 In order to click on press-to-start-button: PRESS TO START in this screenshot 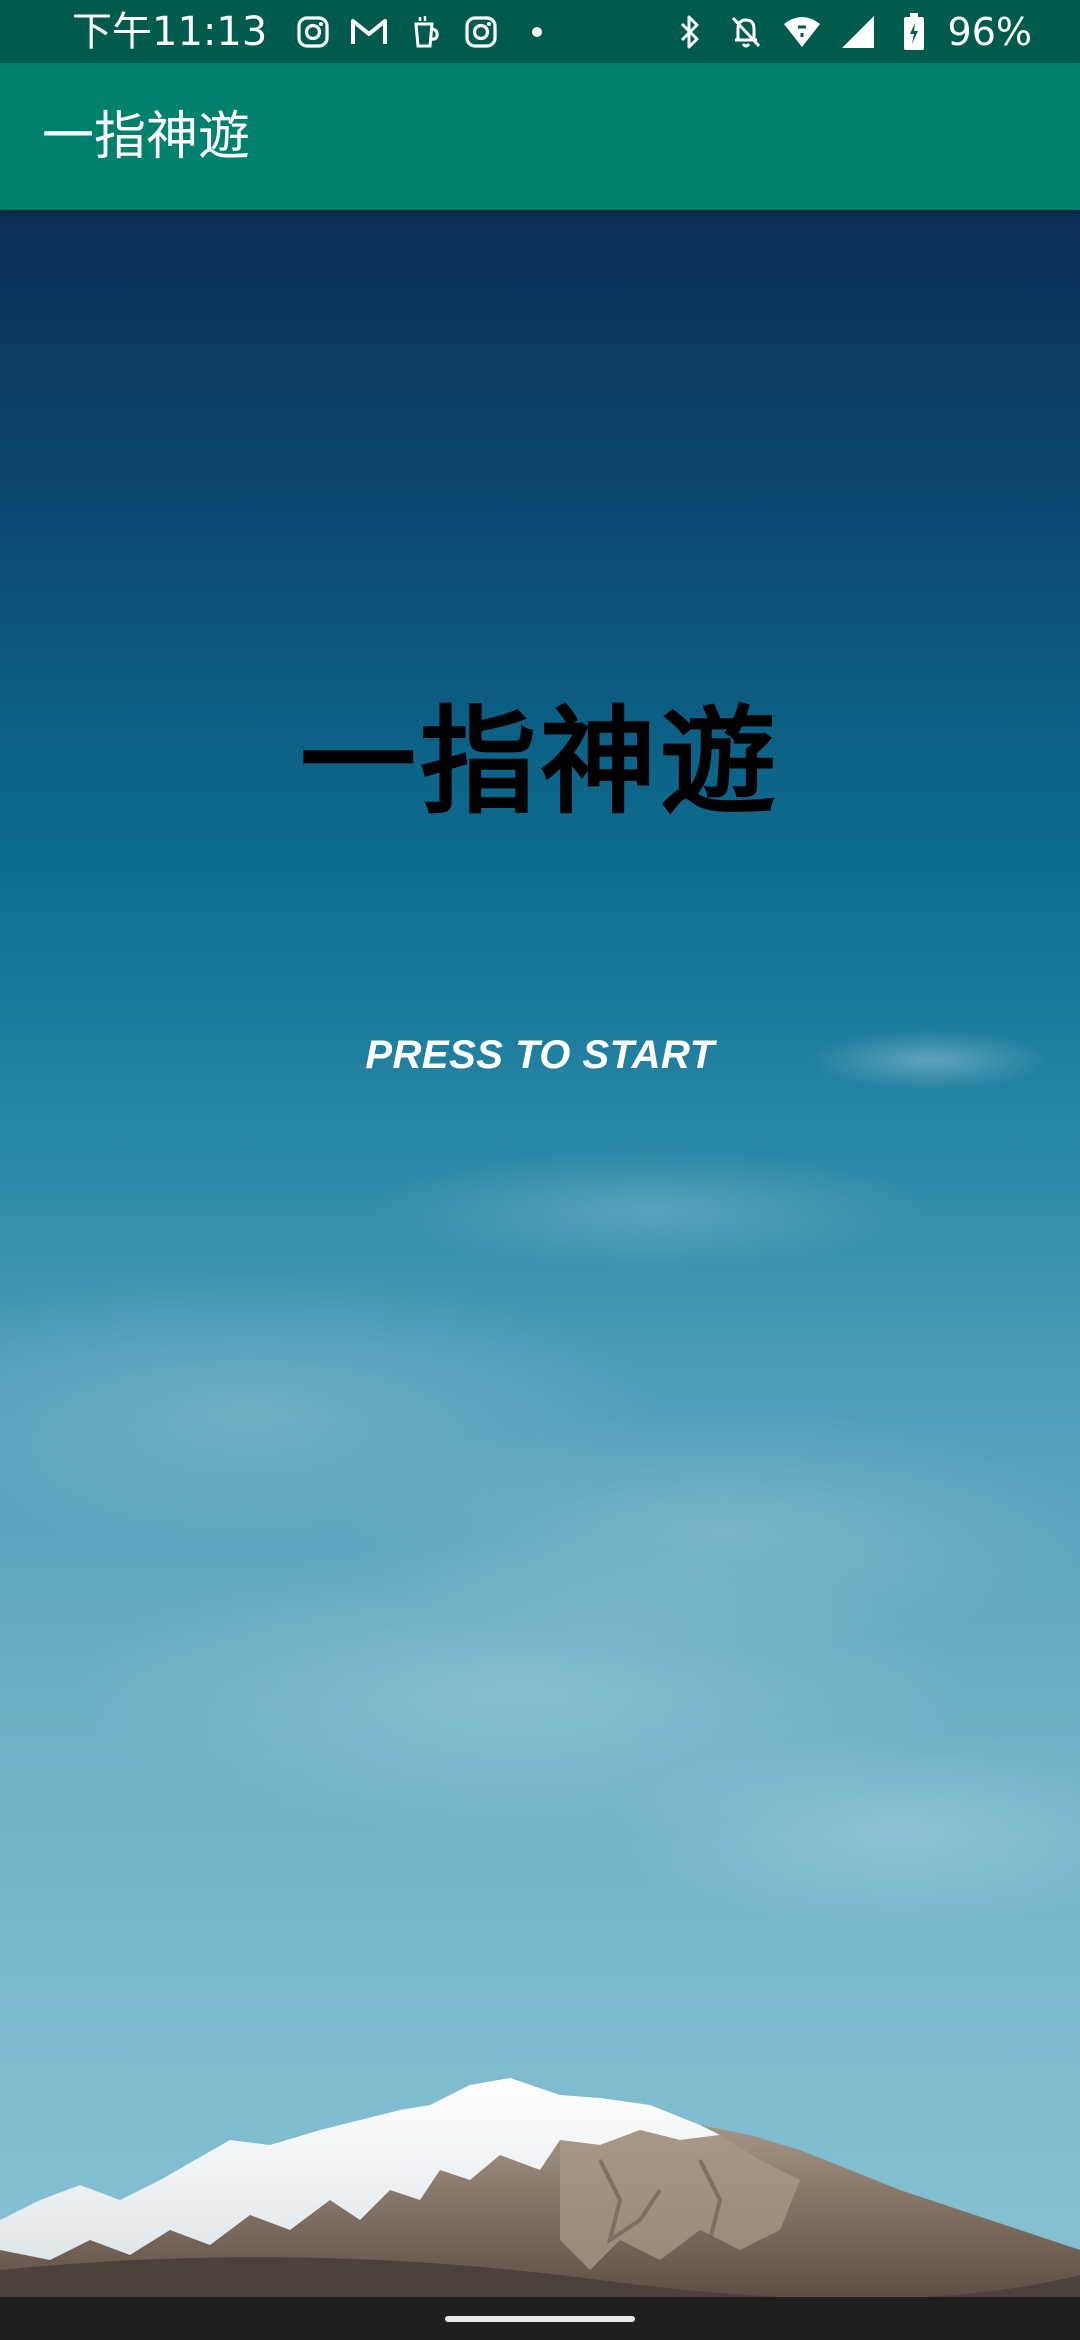, I will do `click(540, 1055)`.